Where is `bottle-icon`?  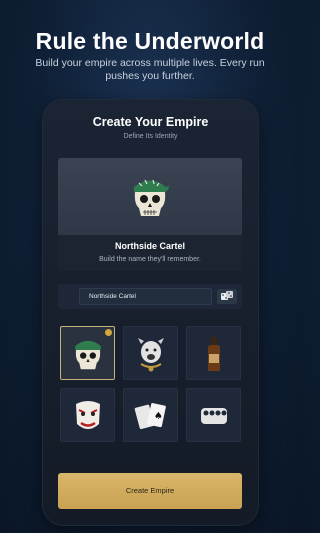 bottle-icon is located at coordinates (214, 354).